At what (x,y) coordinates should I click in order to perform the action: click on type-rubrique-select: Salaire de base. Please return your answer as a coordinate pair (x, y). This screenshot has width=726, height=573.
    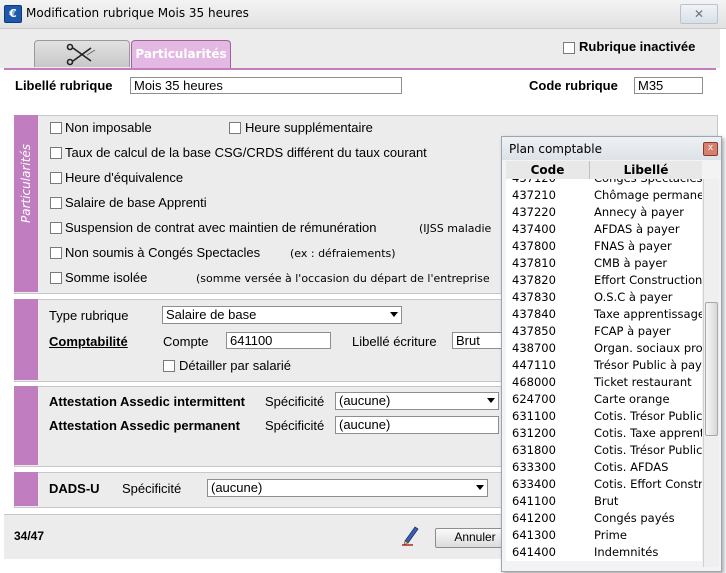
    Looking at the image, I should click on (282, 315).